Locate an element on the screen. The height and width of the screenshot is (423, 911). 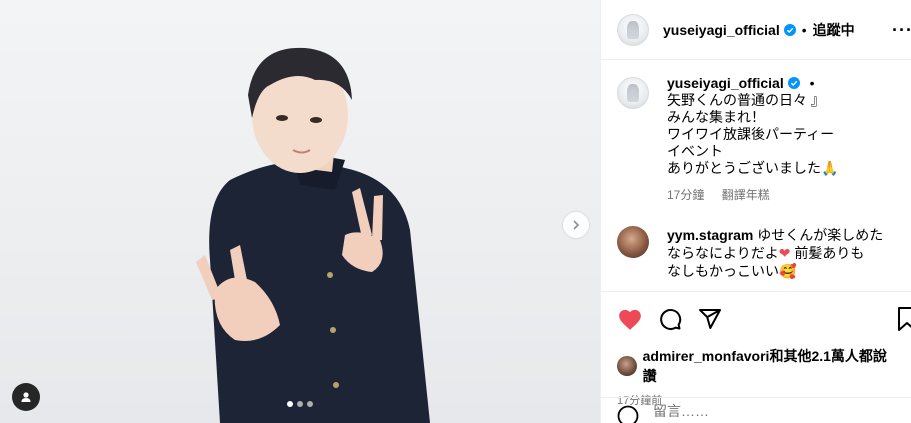
comment-text: なしもかっこいい🥰 is located at coordinates (732, 271).